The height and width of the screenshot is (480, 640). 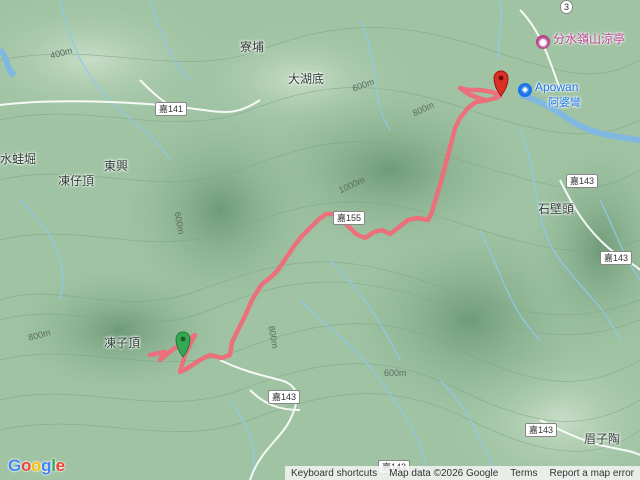 What do you see at coordinates (116, 165) in the screenshot?
I see `place-donghsing: 東興` at bounding box center [116, 165].